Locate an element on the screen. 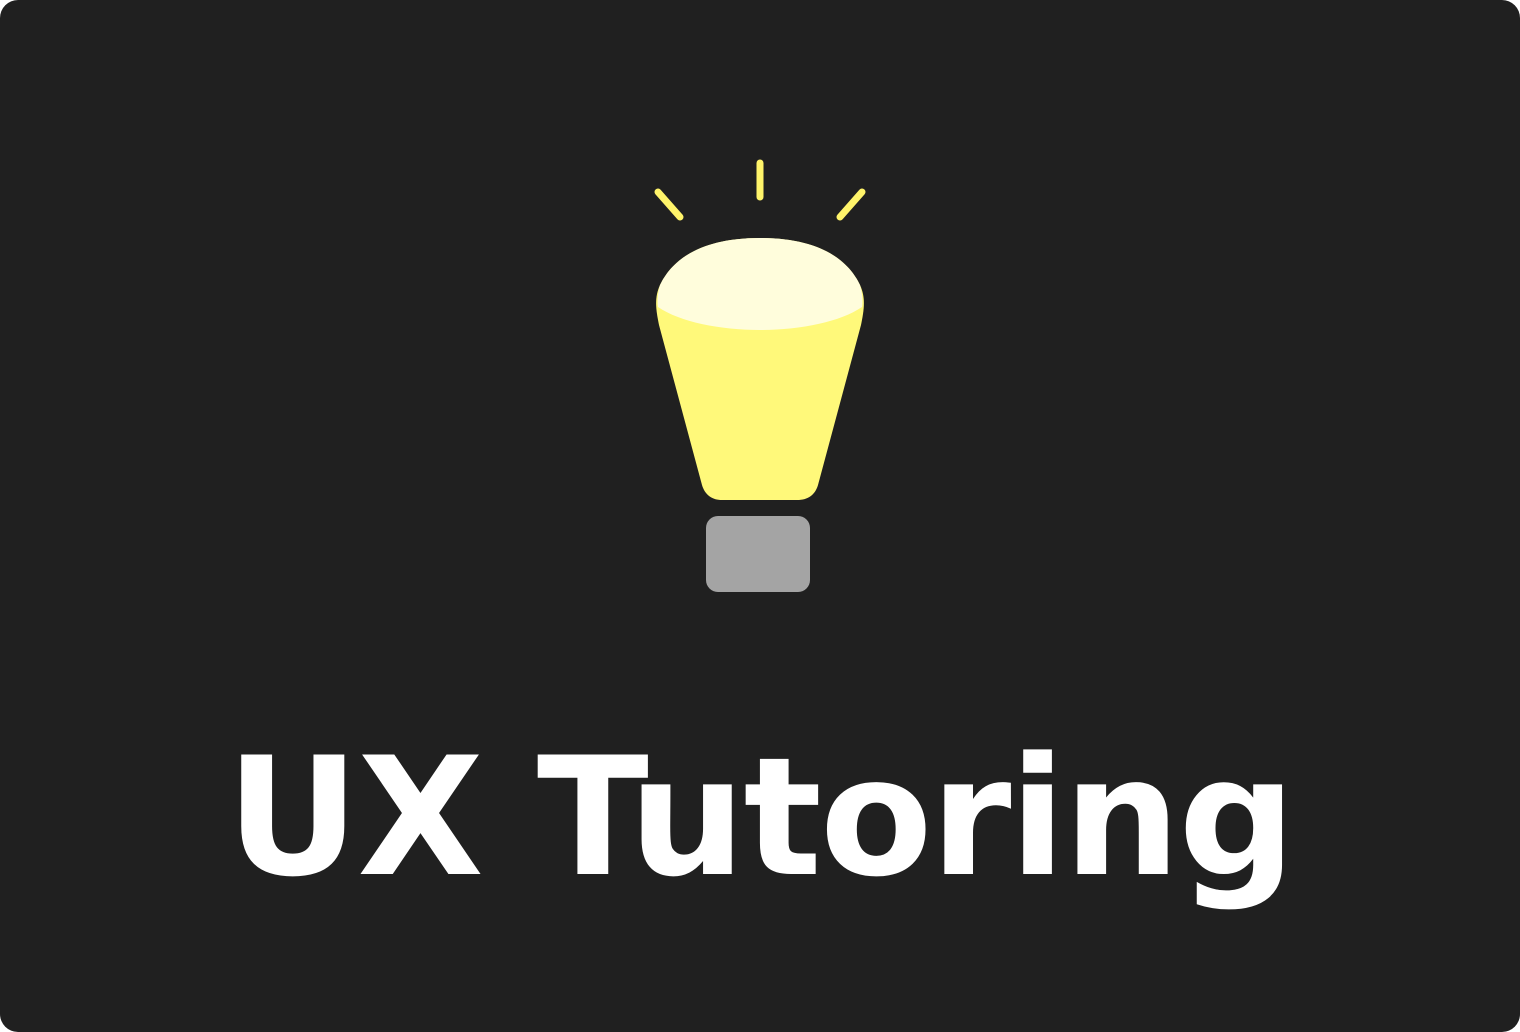 The height and width of the screenshot is (1032, 1520). lightbulb-icon is located at coordinates (760, 375).